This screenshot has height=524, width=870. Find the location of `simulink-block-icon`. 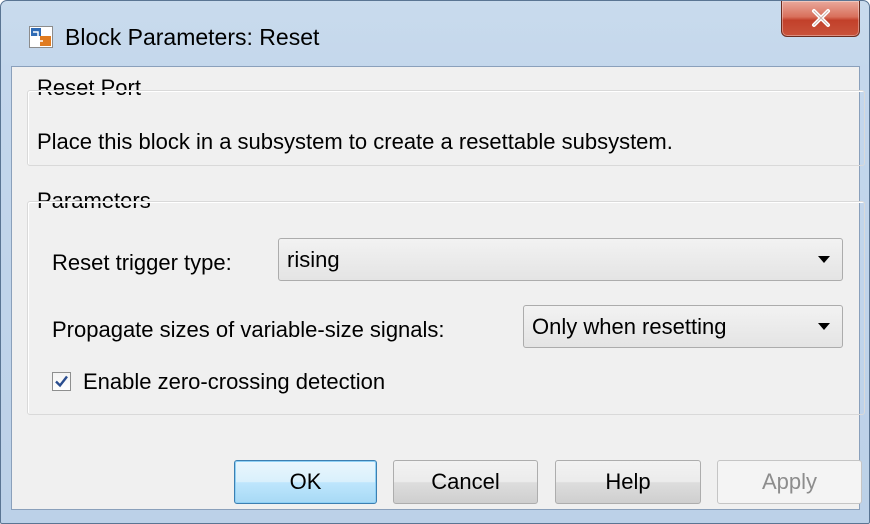

simulink-block-icon is located at coordinates (41, 37).